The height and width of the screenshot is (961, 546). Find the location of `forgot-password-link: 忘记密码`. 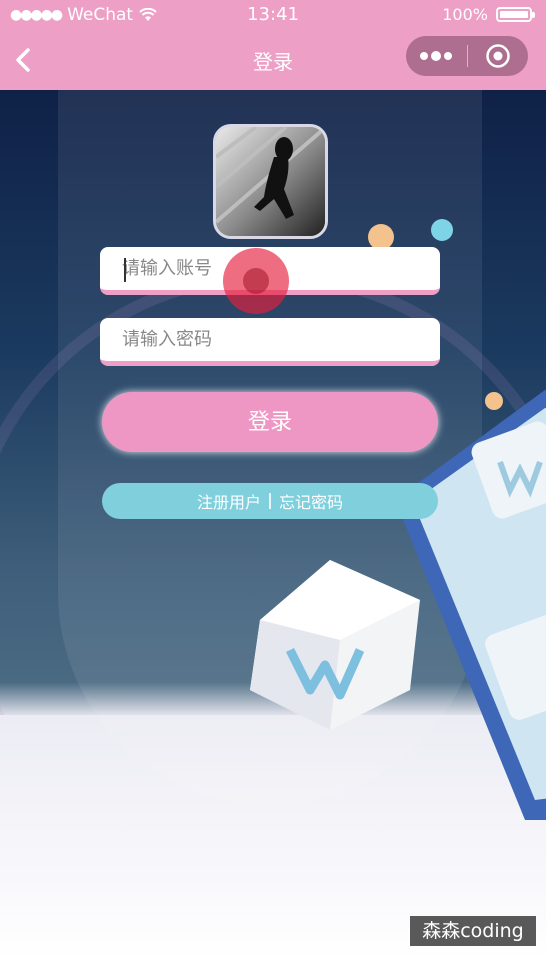

forgot-password-link: 忘记密码 is located at coordinates (311, 501).